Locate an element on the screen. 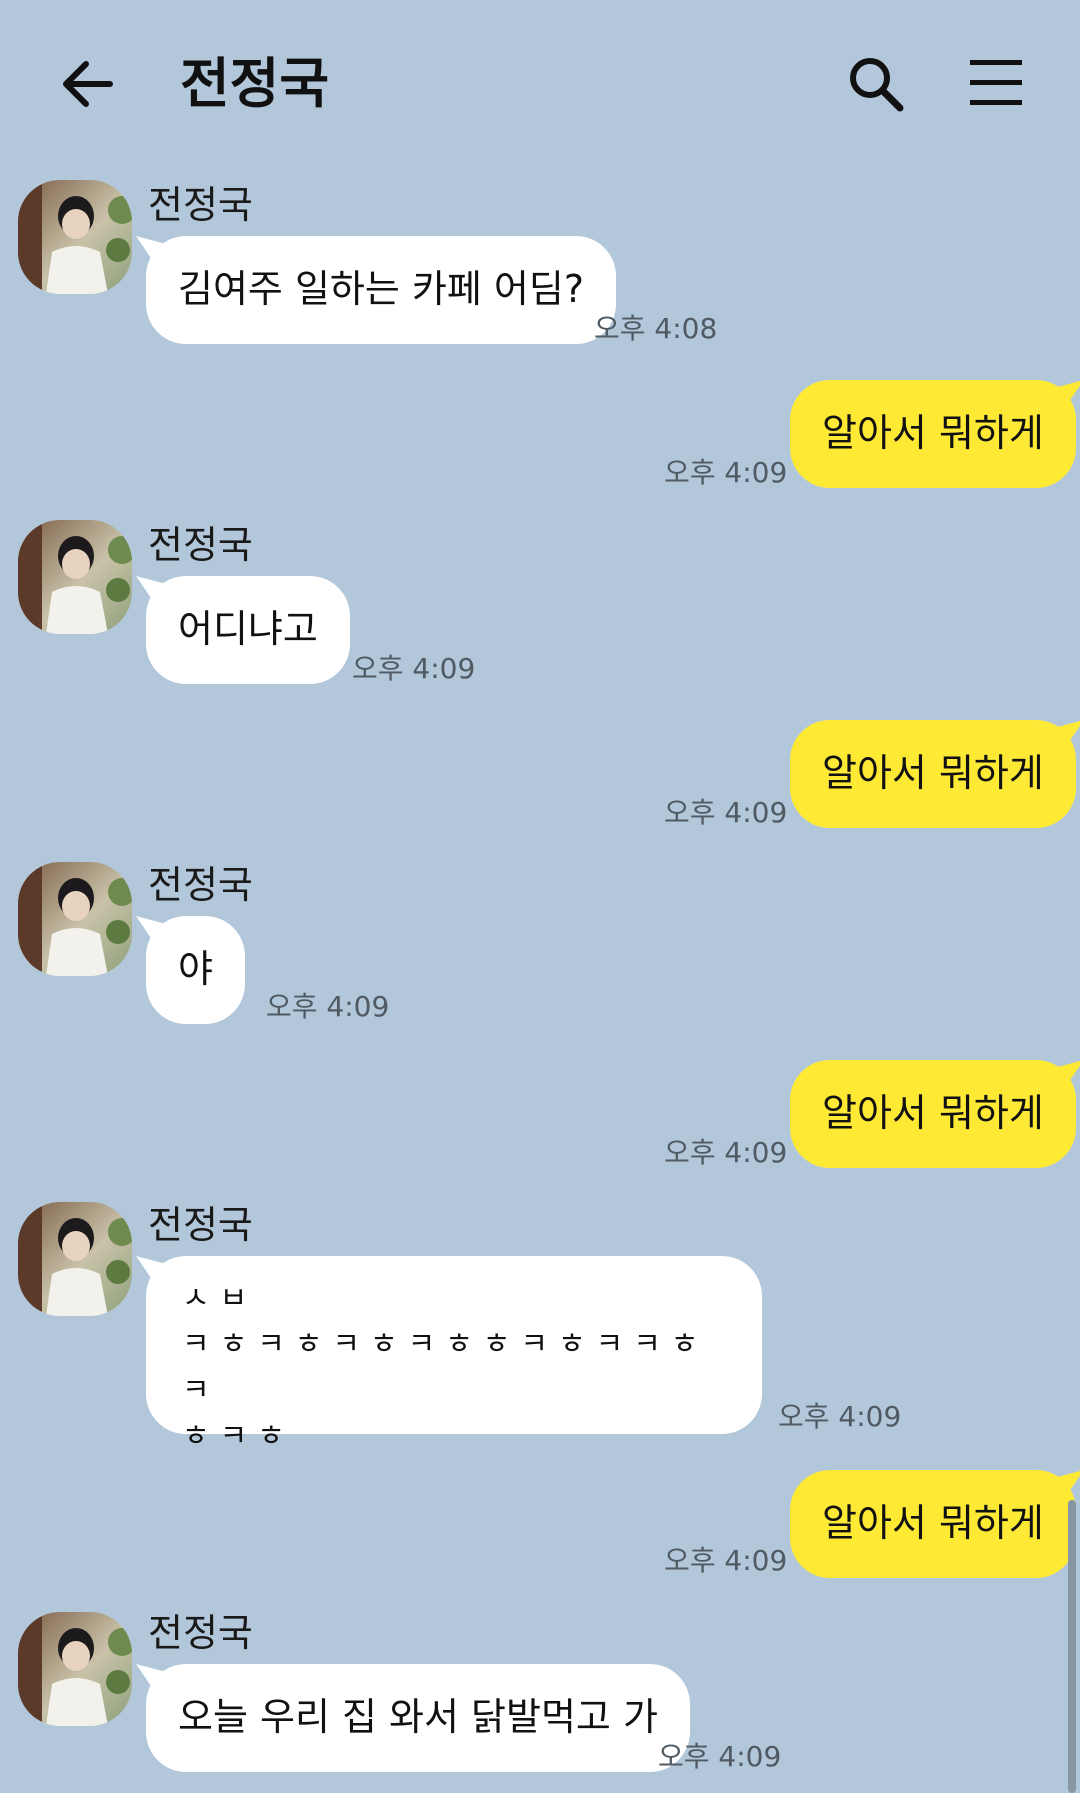 Image resolution: width=1080 pixels, height=1793 pixels. incoming-message-bubble: 오늘 우리 집 와서 닭발먹고 가 is located at coordinates (418, 1718).